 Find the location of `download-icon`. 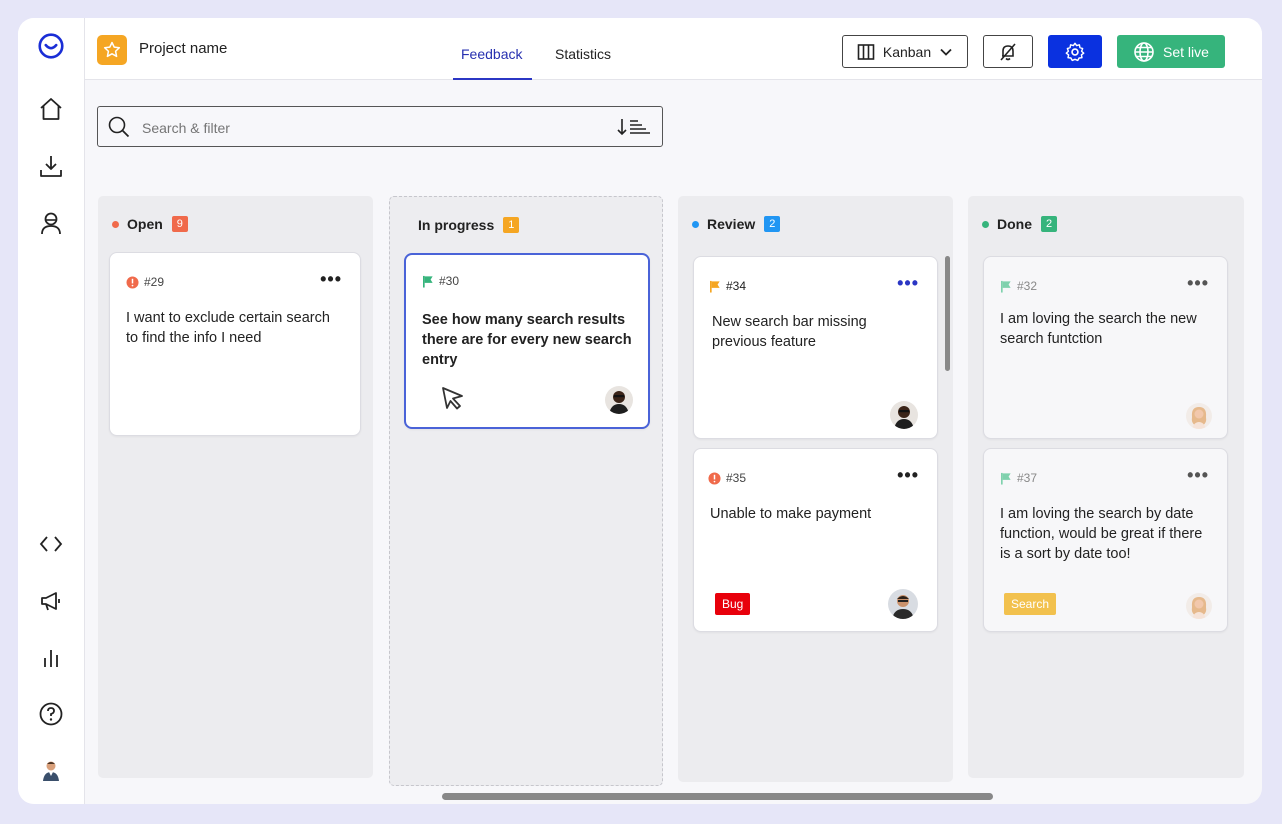

download-icon is located at coordinates (51, 166).